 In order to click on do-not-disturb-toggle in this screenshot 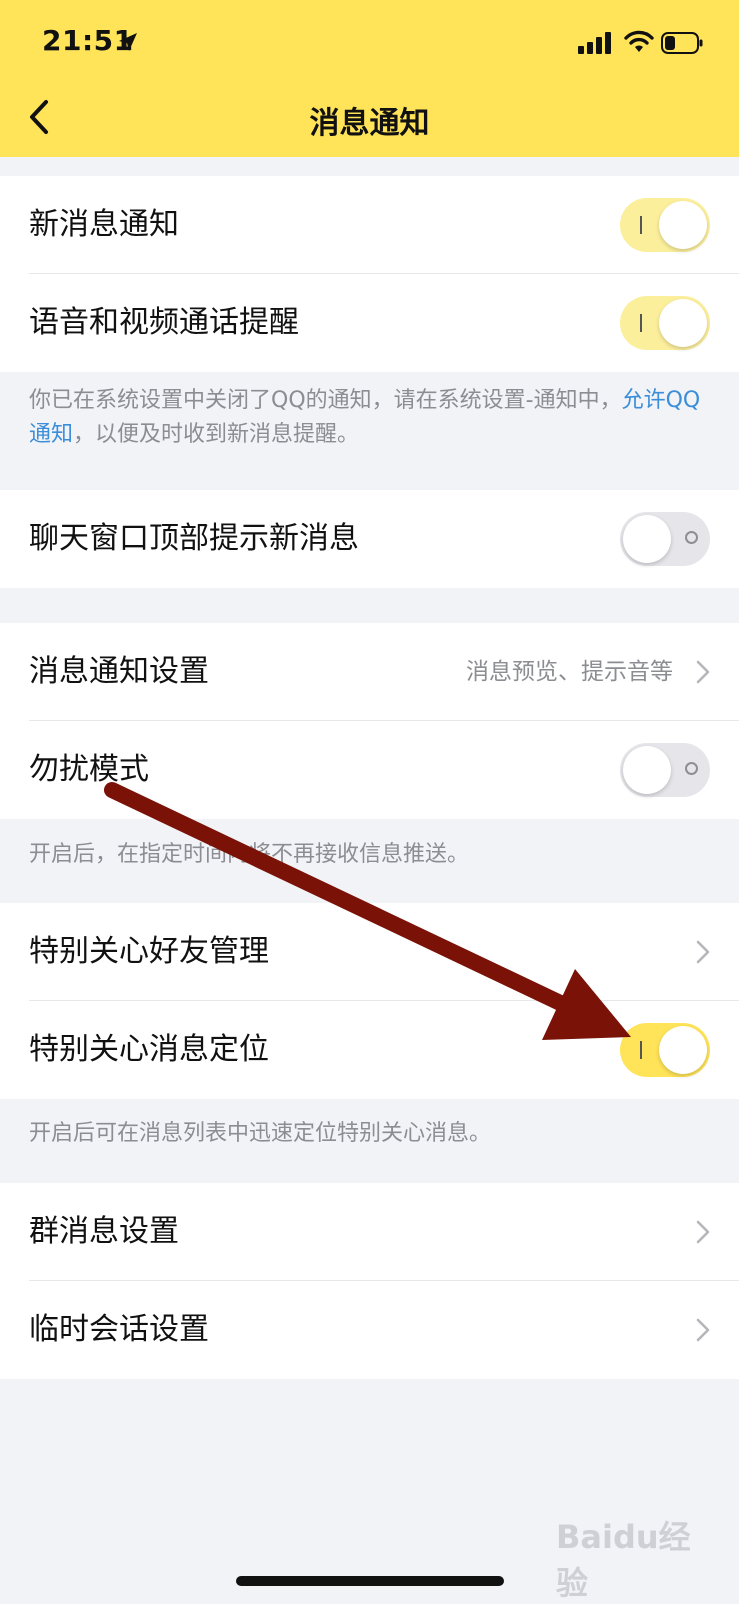, I will do `click(665, 770)`.